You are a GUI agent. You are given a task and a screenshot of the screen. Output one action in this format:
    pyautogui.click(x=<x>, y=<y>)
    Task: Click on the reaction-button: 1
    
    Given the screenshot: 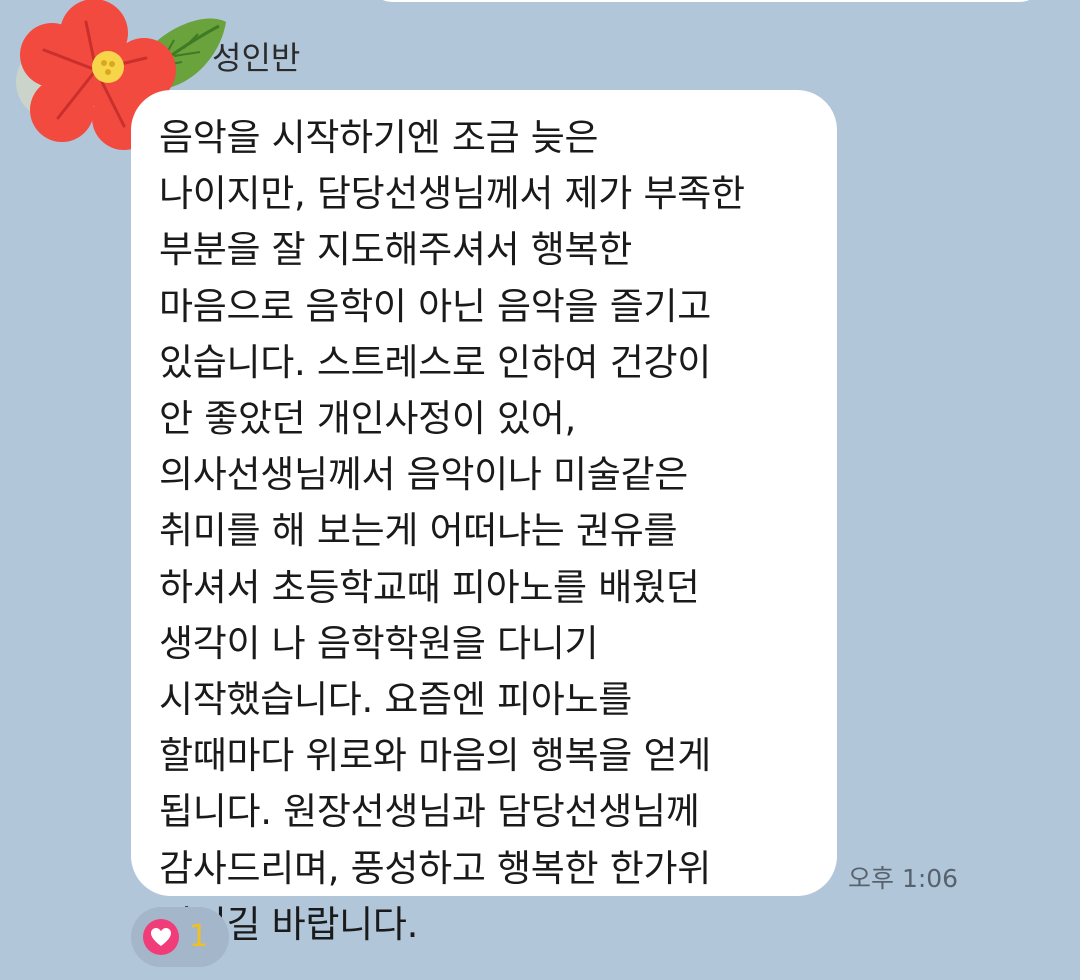 What is the action you would take?
    pyautogui.click(x=180, y=937)
    